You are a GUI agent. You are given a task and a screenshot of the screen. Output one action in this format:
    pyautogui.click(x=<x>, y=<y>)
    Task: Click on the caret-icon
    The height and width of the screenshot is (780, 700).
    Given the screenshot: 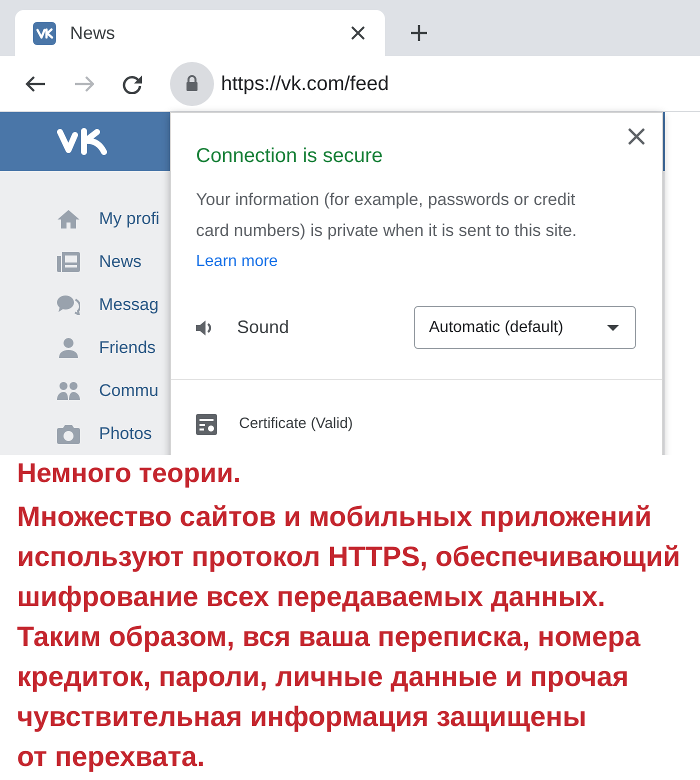 What is the action you would take?
    pyautogui.click(x=613, y=327)
    